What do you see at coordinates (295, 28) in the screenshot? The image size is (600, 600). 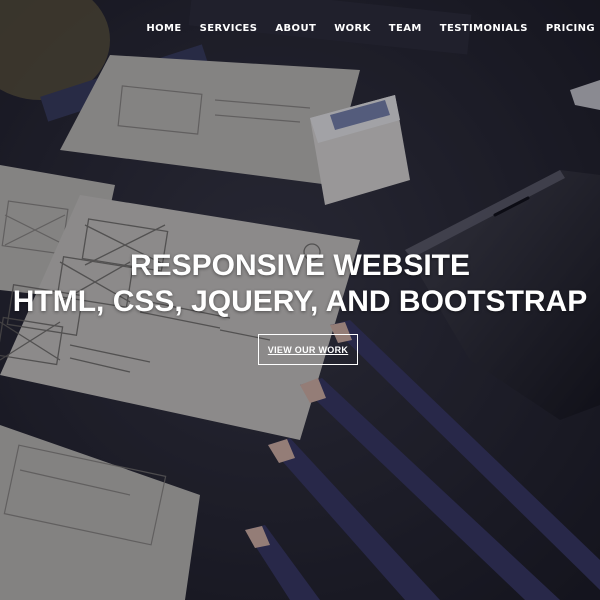 I see `nav-item-about: ABOUT` at bounding box center [295, 28].